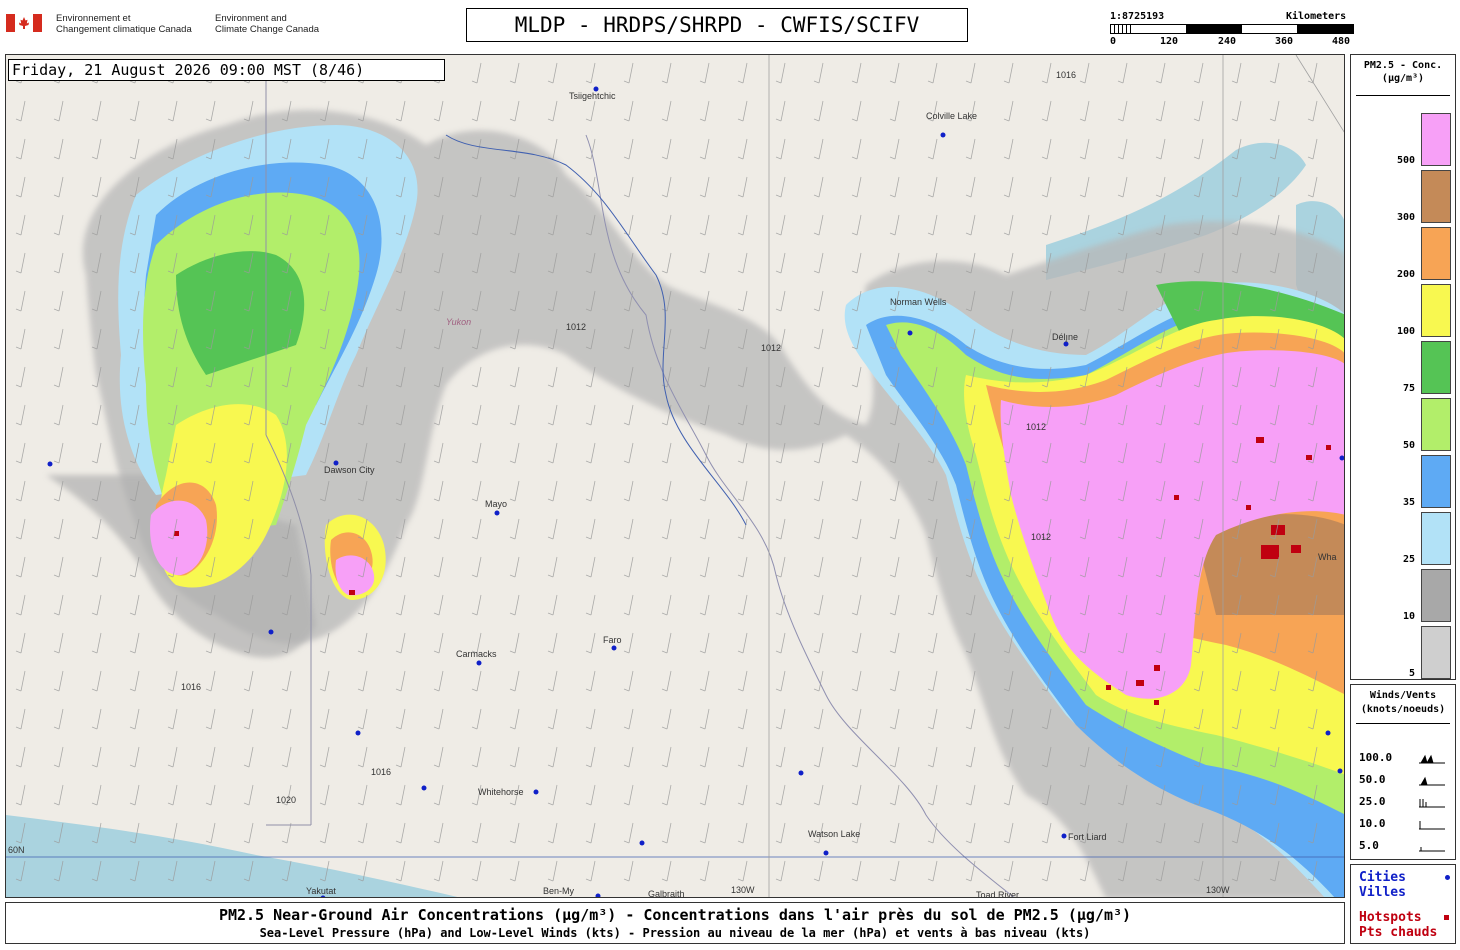  I want to click on page-title: MLDP - HRDPS/SHRPD - CWFIS/SCIFV, so click(717, 25).